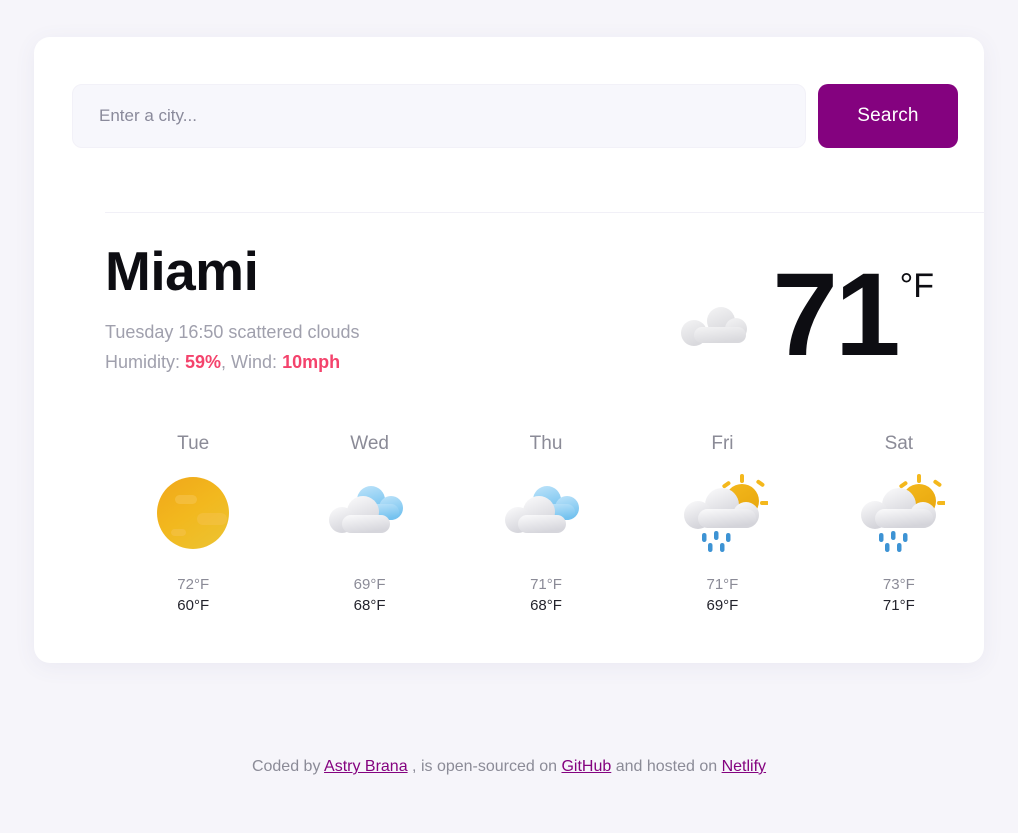  What do you see at coordinates (369, 443) in the screenshot?
I see `forecast-day-label: Wed` at bounding box center [369, 443].